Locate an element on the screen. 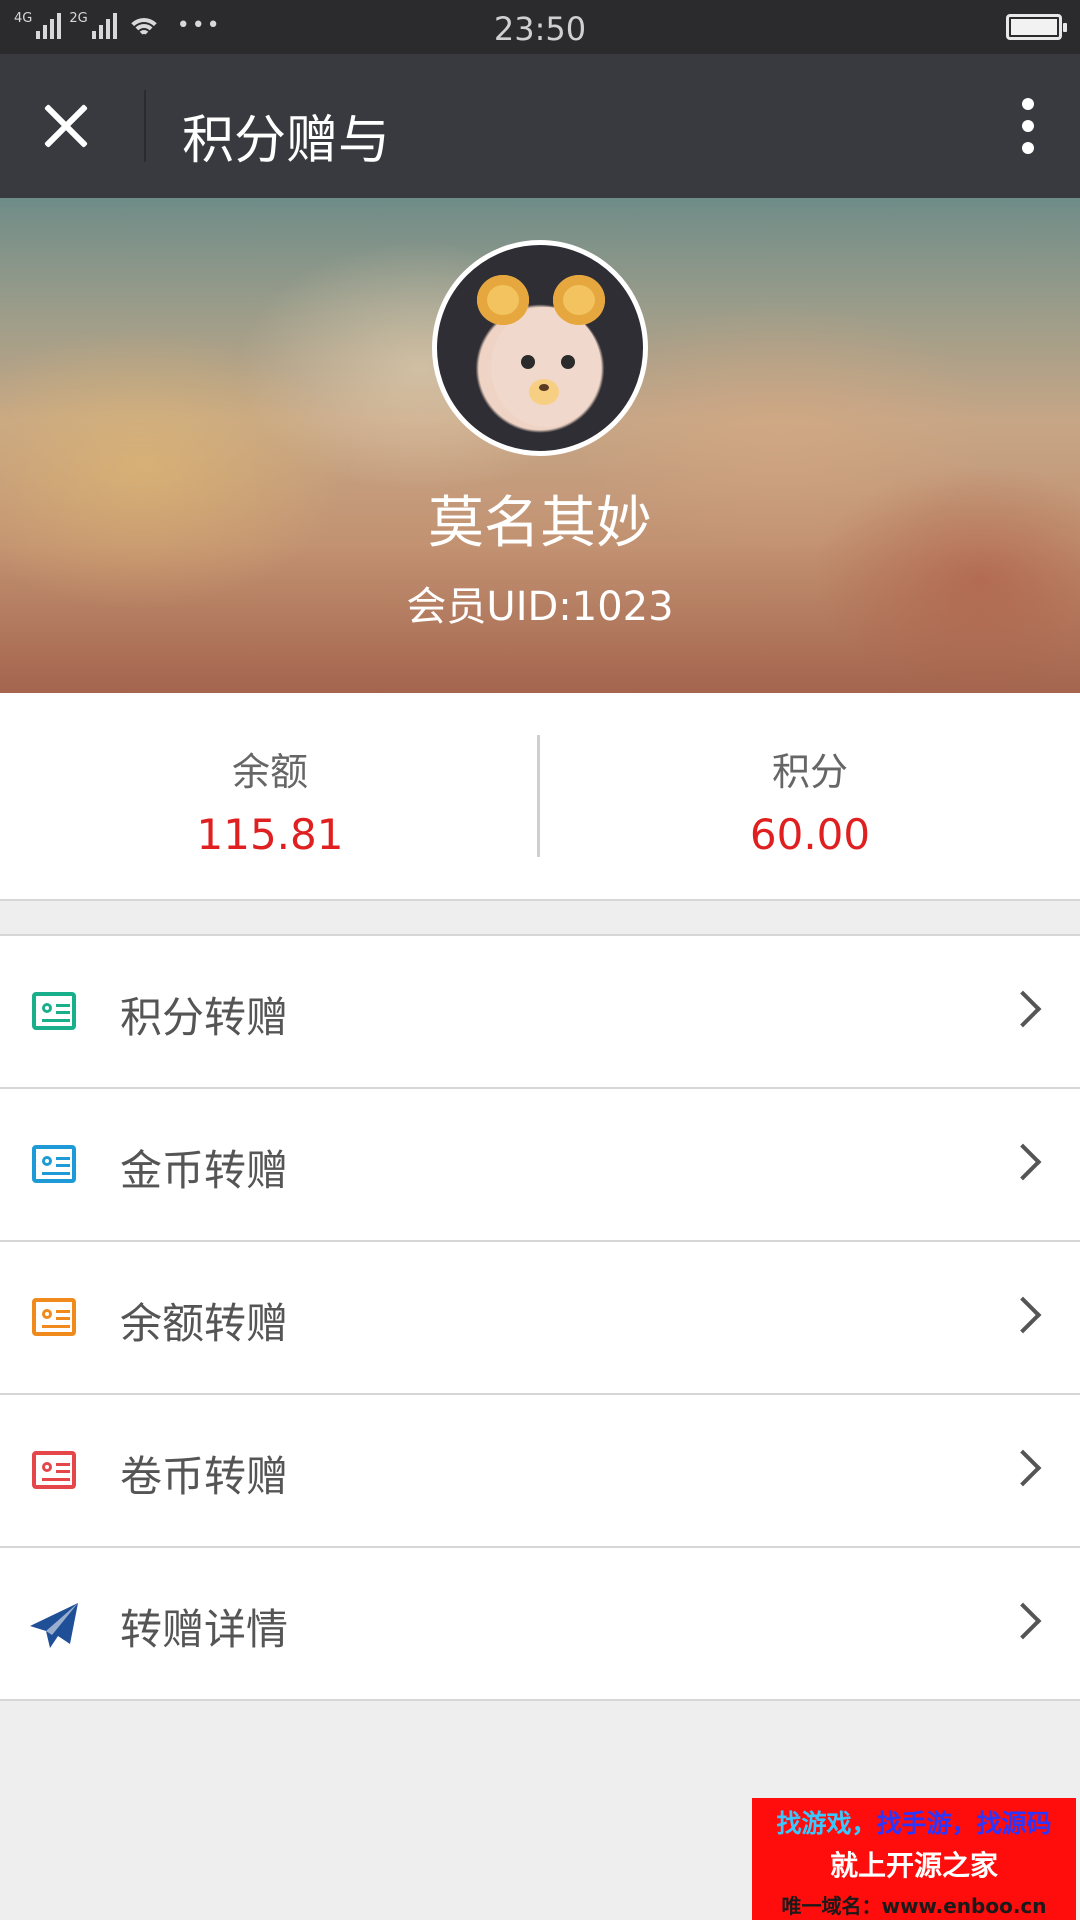  menu-item-label: 余额转赠 is located at coordinates (204, 1323).